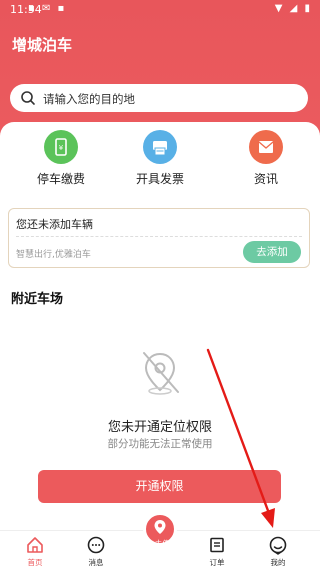 The width and height of the screenshot is (320, 570). Describe the element at coordinates (159, 179) in the screenshot. I see `feature-label: 开具发票` at that location.